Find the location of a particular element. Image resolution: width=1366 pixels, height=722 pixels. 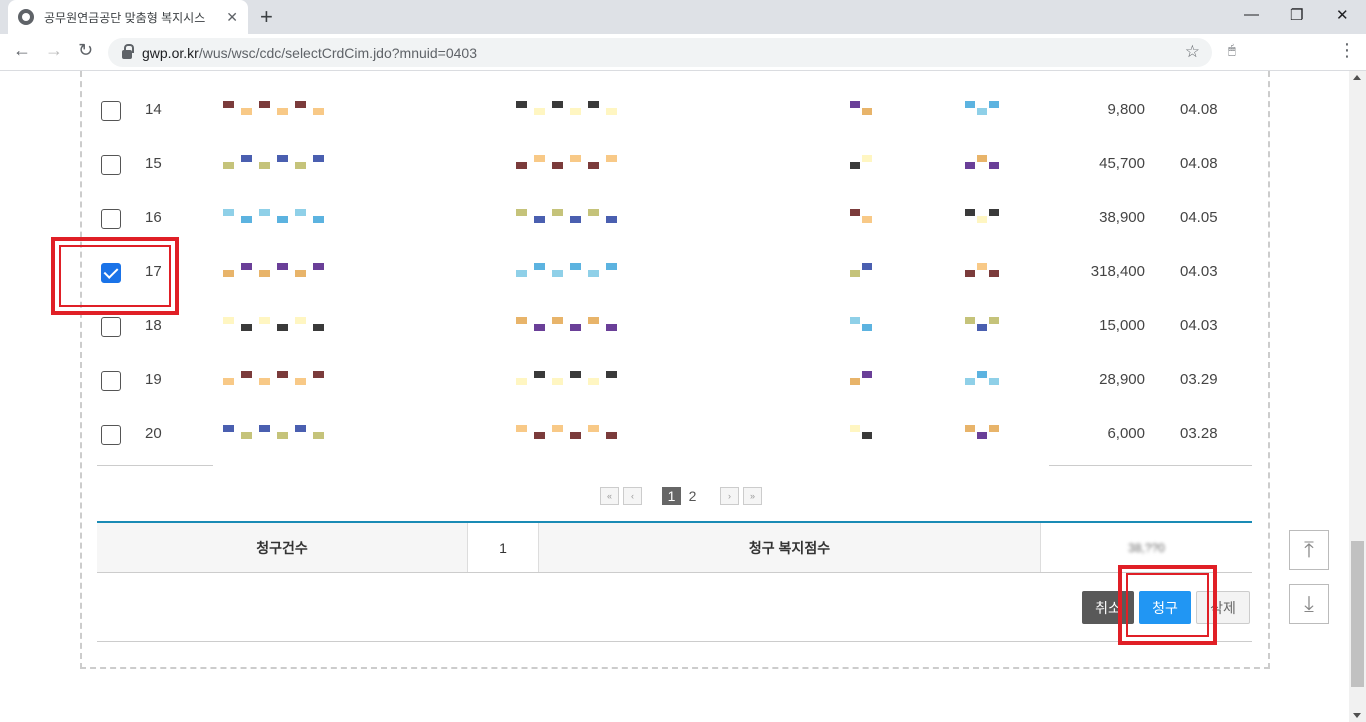

extension-mouse-icon: 🖱 is located at coordinates (1232, 50).